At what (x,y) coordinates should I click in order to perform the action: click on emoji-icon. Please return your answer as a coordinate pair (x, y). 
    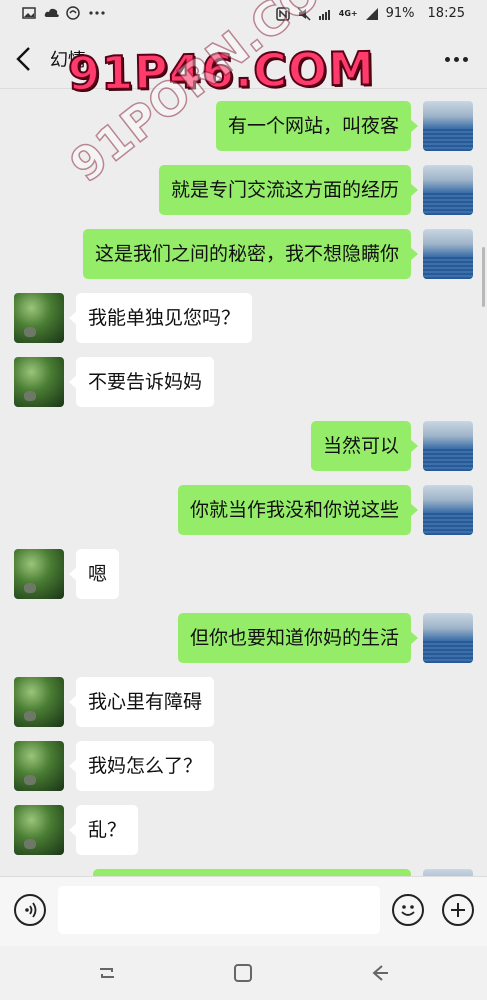
    Looking at the image, I should click on (408, 910).